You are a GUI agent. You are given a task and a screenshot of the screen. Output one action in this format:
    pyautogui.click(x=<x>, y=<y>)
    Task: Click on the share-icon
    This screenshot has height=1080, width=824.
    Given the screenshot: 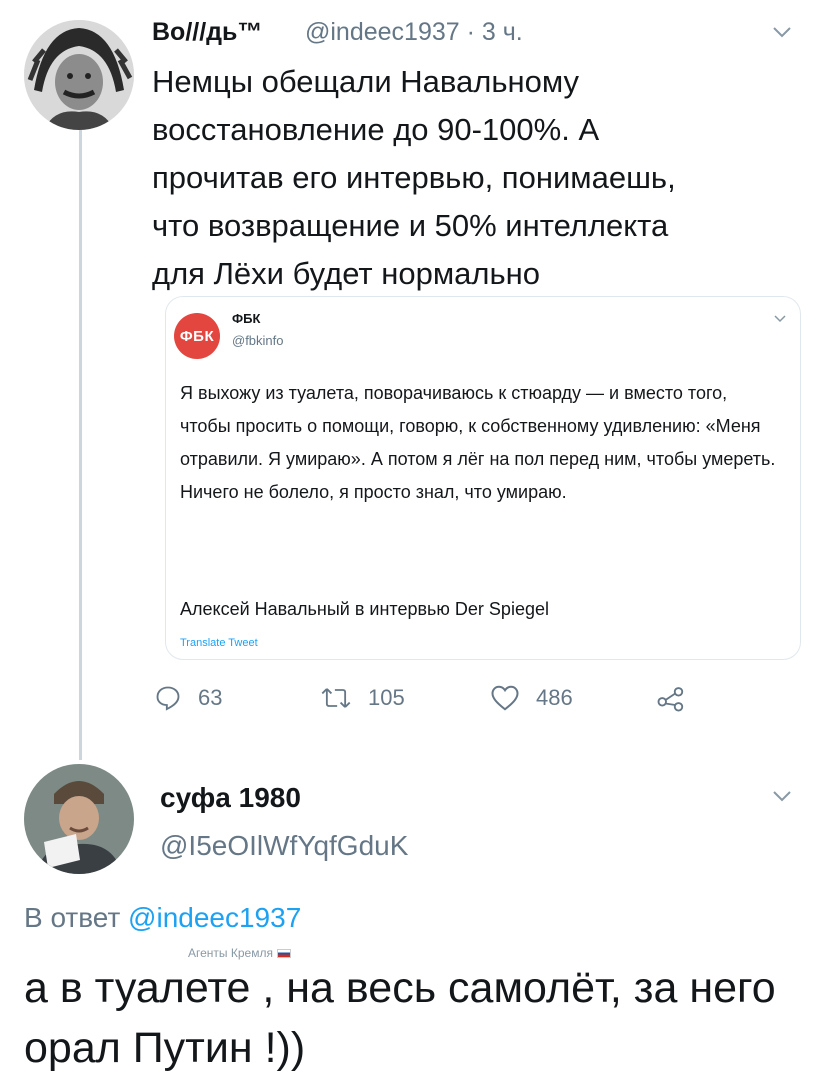 What is the action you would take?
    pyautogui.click(x=670, y=699)
    